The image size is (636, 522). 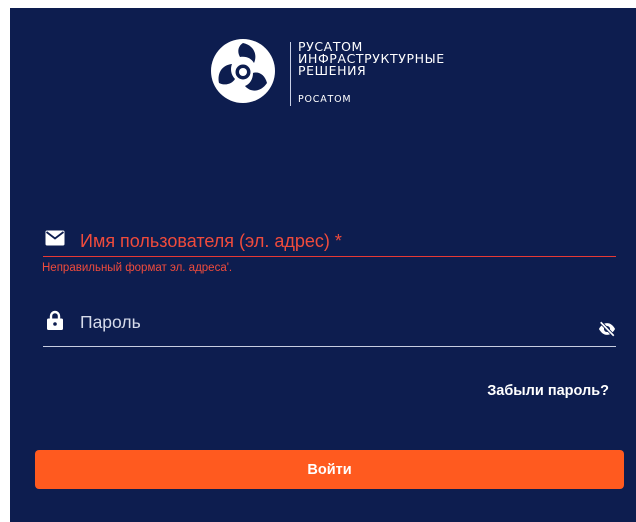 What do you see at coordinates (211, 241) in the screenshot?
I see `email-field-label: Имя пользователя (эл. адрес) *` at bounding box center [211, 241].